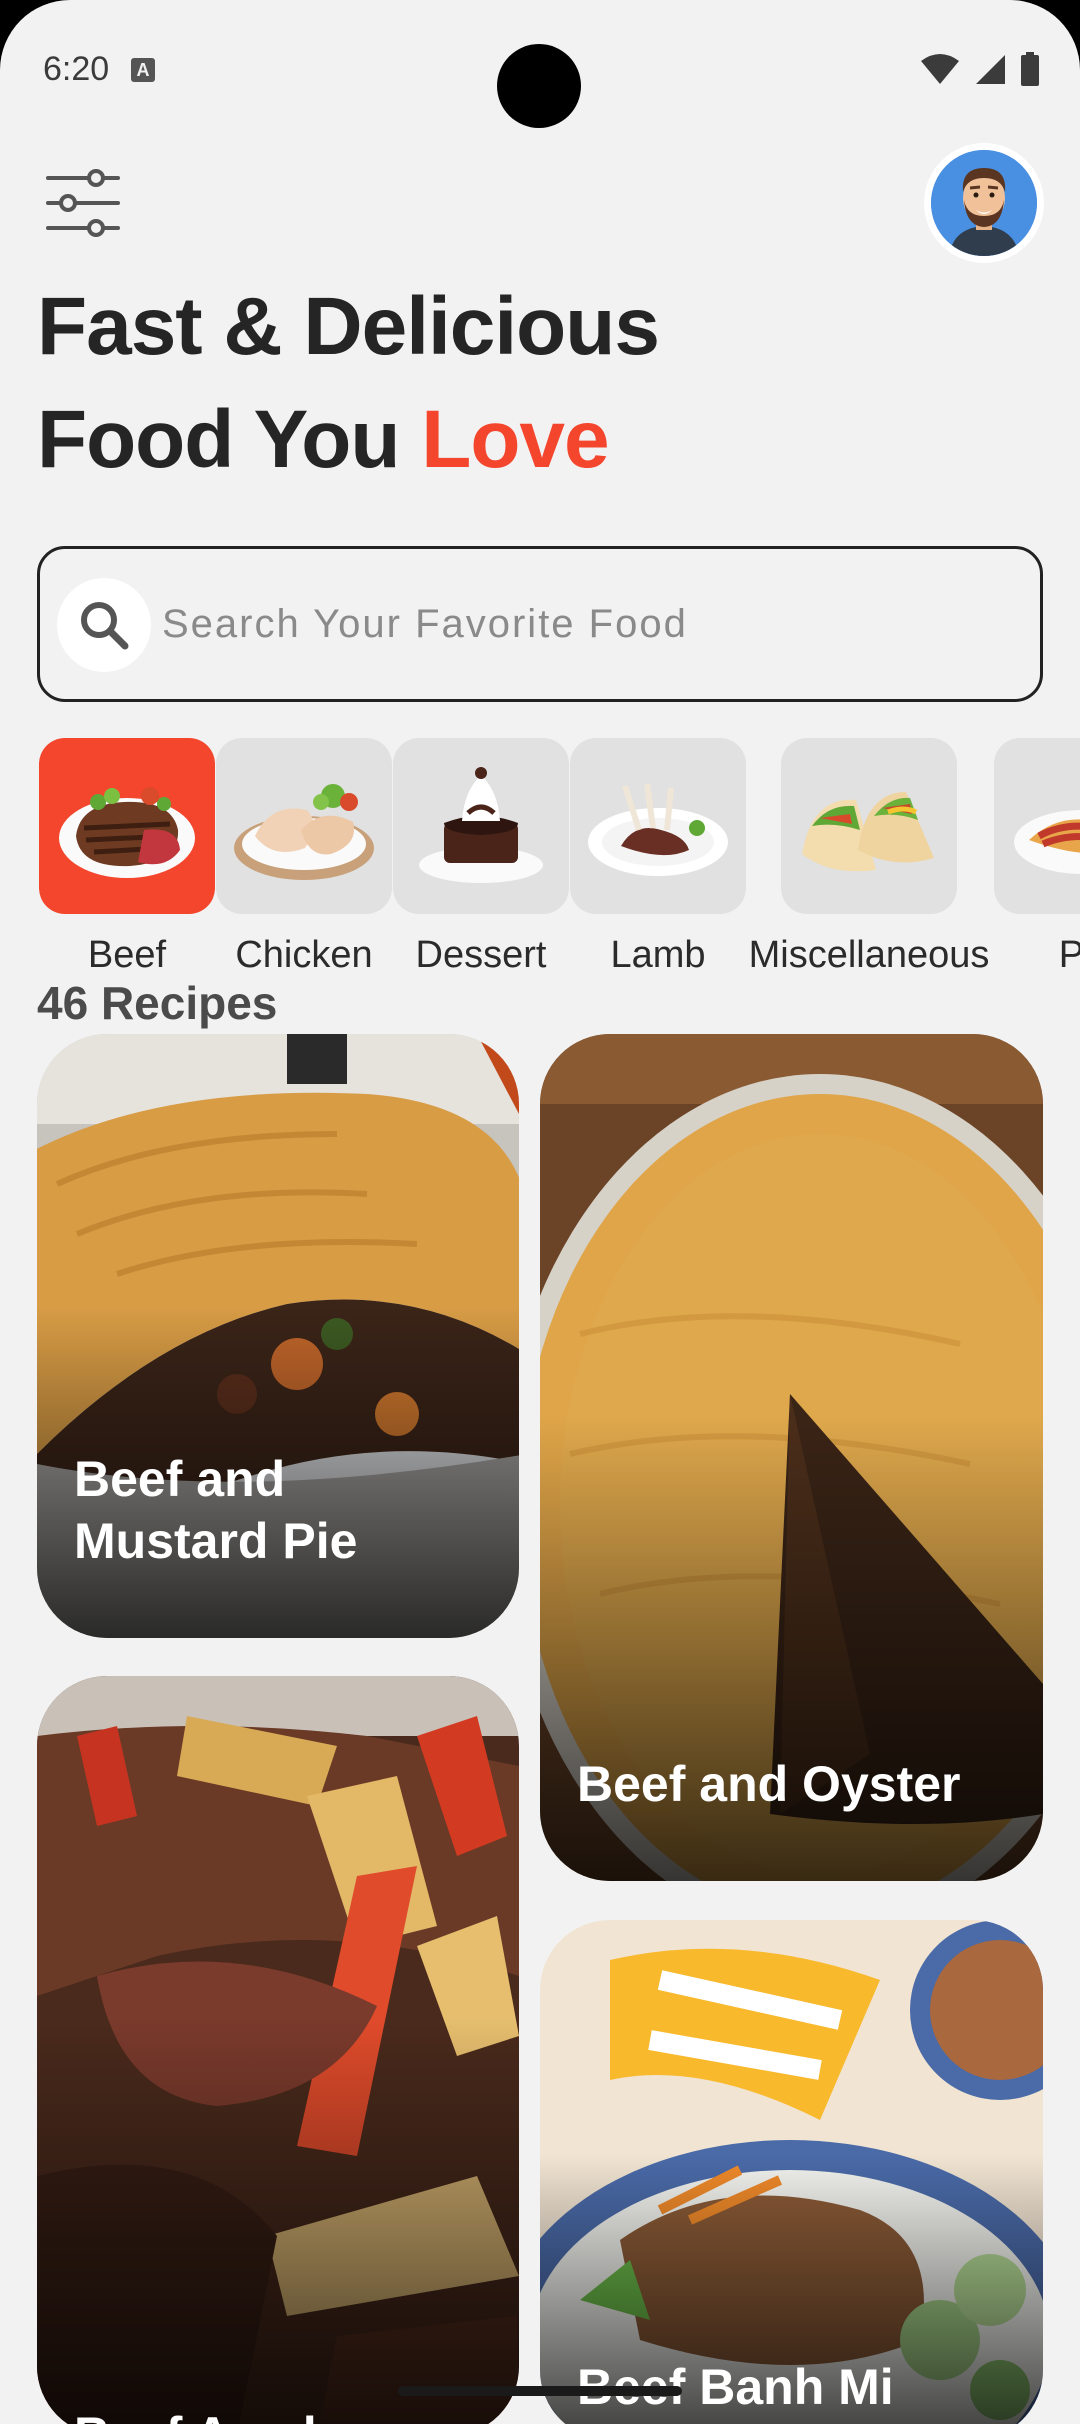 The width and height of the screenshot is (1080, 2424). What do you see at coordinates (868, 832) in the screenshot?
I see `taco-icon` at bounding box center [868, 832].